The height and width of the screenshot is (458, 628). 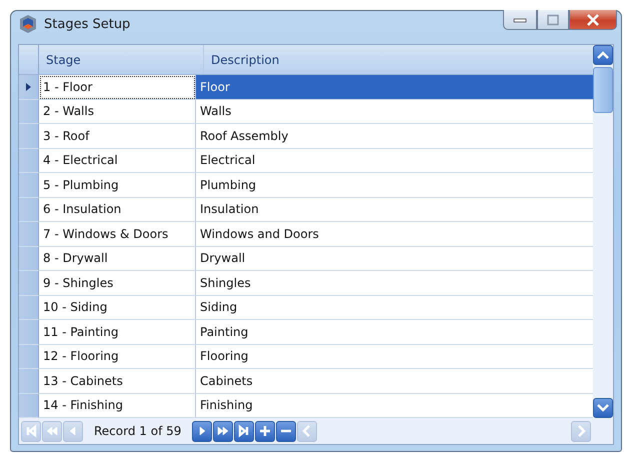 I want to click on table-cell: Flooring, so click(x=394, y=356).